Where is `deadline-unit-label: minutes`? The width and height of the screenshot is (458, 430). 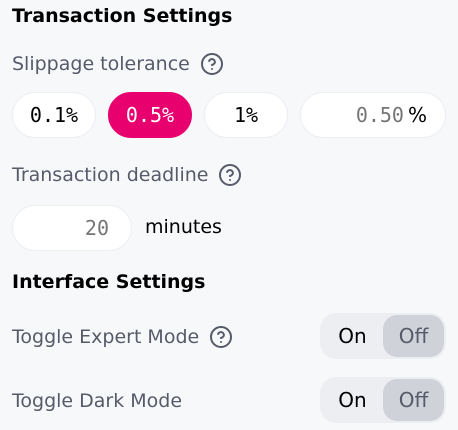 deadline-unit-label: minutes is located at coordinates (183, 227).